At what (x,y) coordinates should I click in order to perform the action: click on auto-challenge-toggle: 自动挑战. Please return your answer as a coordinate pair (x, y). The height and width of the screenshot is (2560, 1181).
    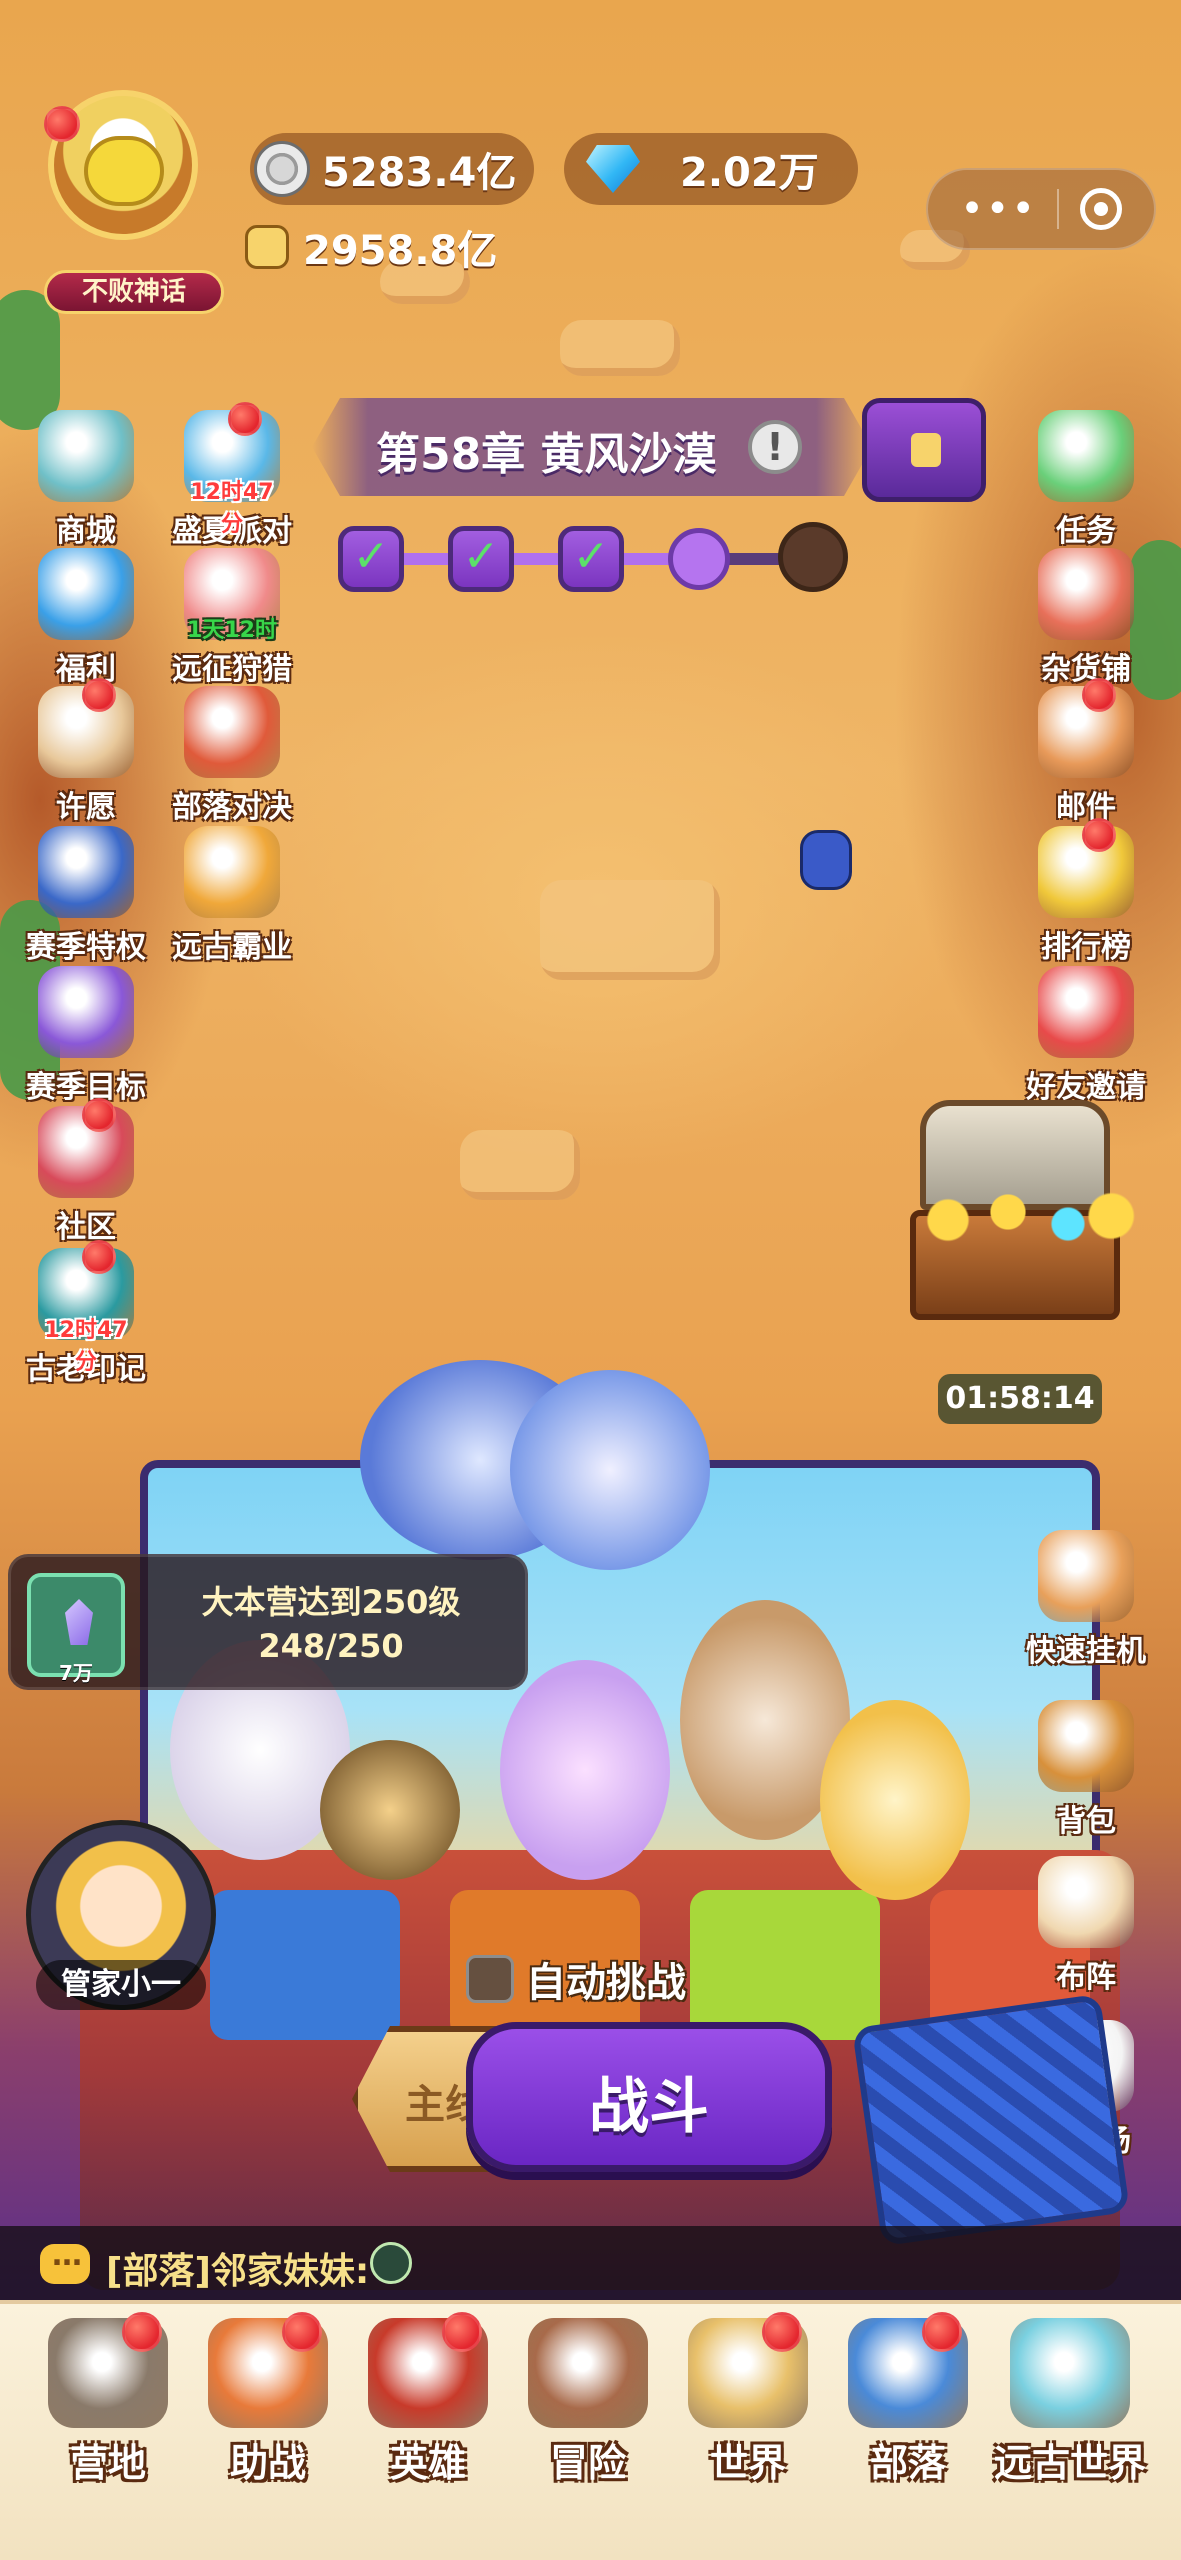
    Looking at the image, I should click on (576, 1979).